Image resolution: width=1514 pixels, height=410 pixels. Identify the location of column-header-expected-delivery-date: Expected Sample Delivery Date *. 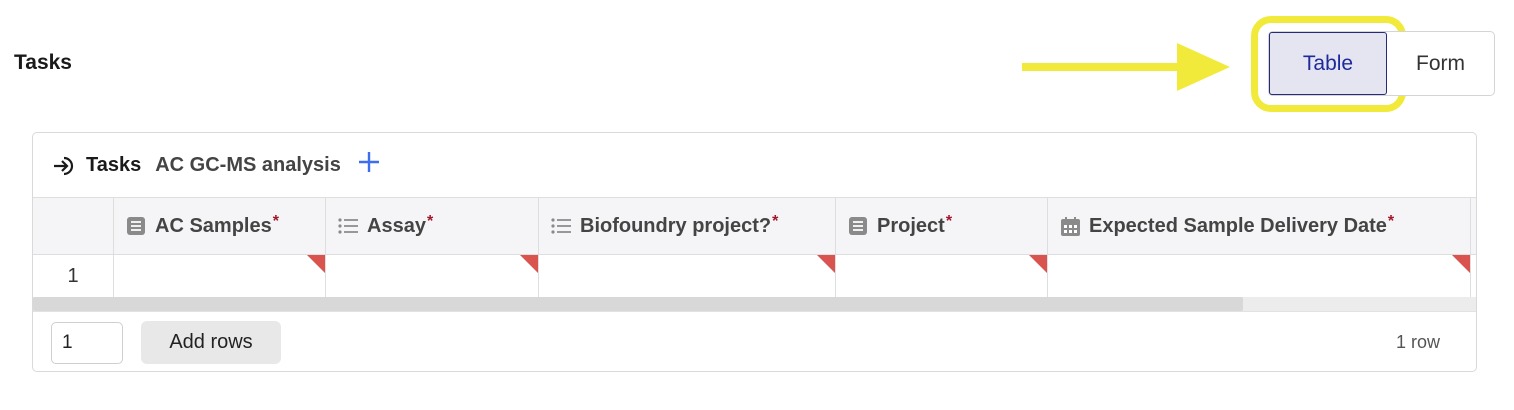
(1259, 226).